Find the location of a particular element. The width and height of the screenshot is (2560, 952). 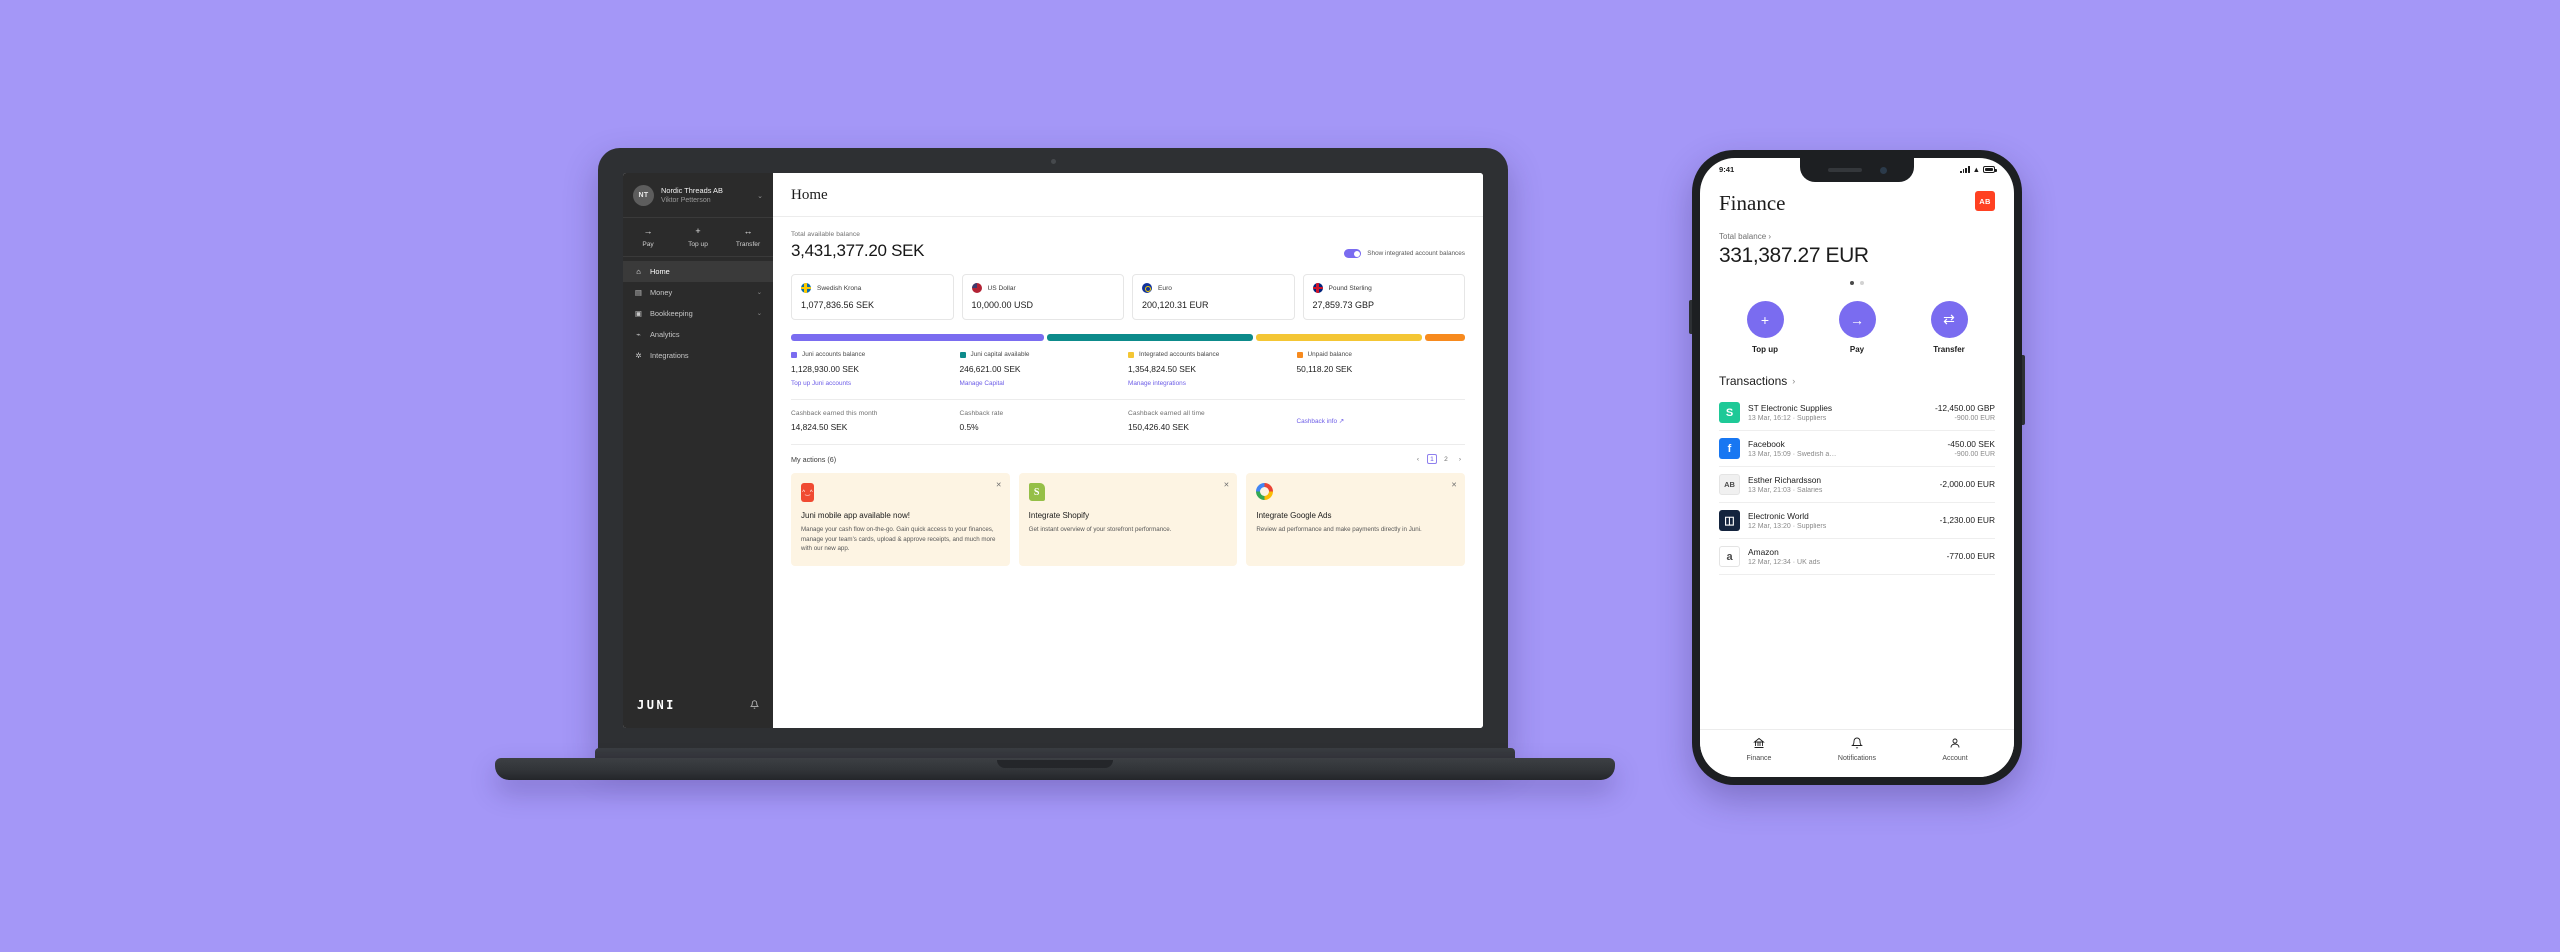

sidebar-item-analytics: ⌁ Analytics is located at coordinates (698, 334).